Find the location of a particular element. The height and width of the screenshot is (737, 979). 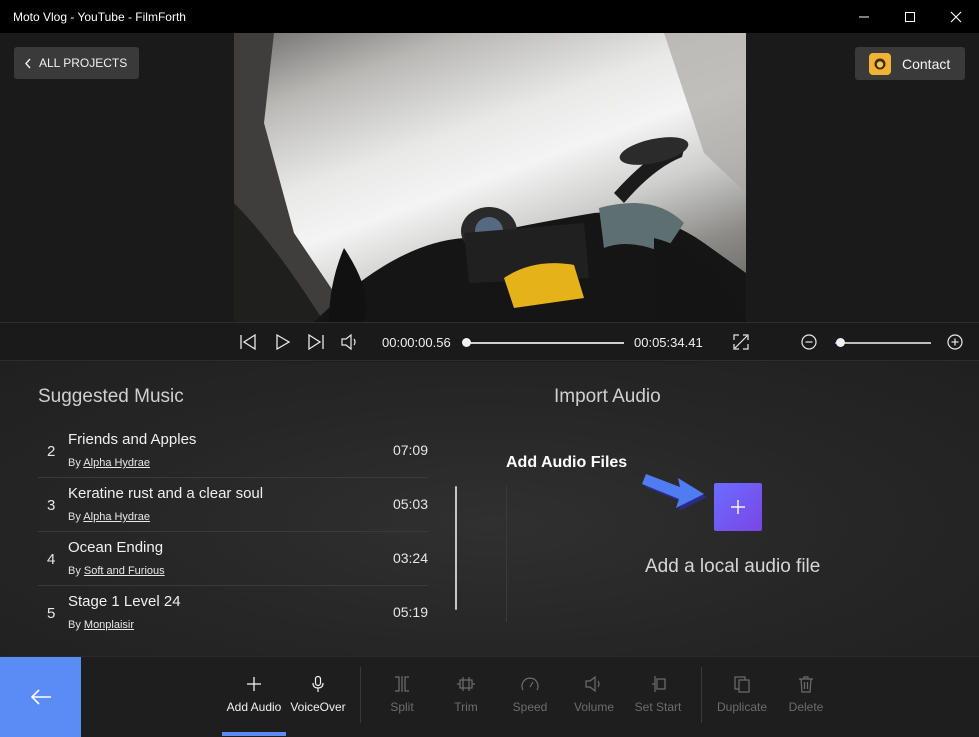

volume-button is located at coordinates (350, 342).